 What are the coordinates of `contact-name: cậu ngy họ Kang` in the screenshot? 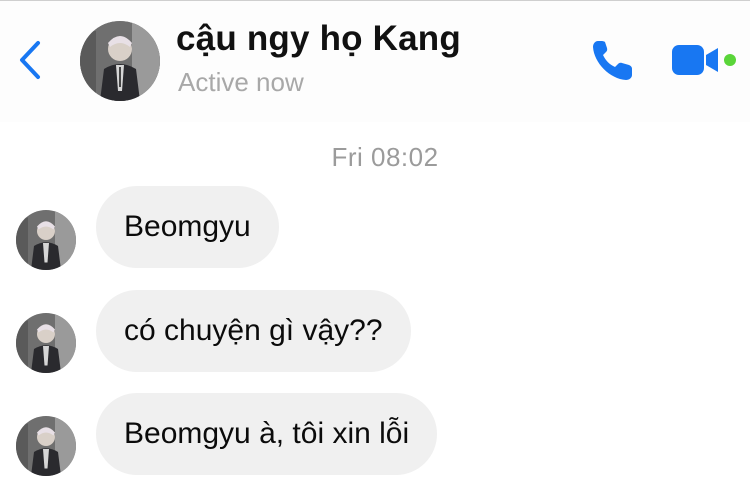 It's located at (318, 39).